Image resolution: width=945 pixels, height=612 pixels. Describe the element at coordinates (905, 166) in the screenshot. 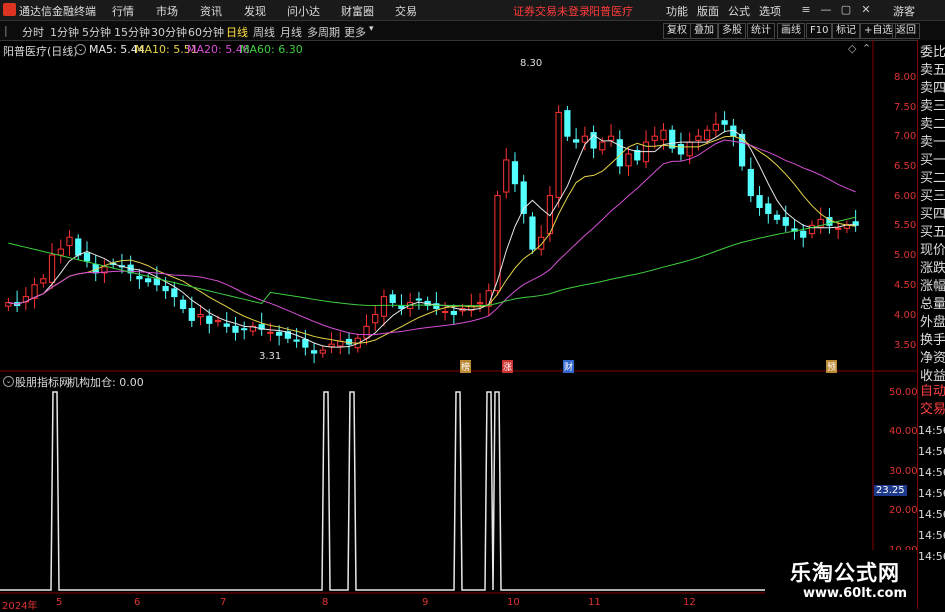

I see `y-tick: 6.50` at that location.